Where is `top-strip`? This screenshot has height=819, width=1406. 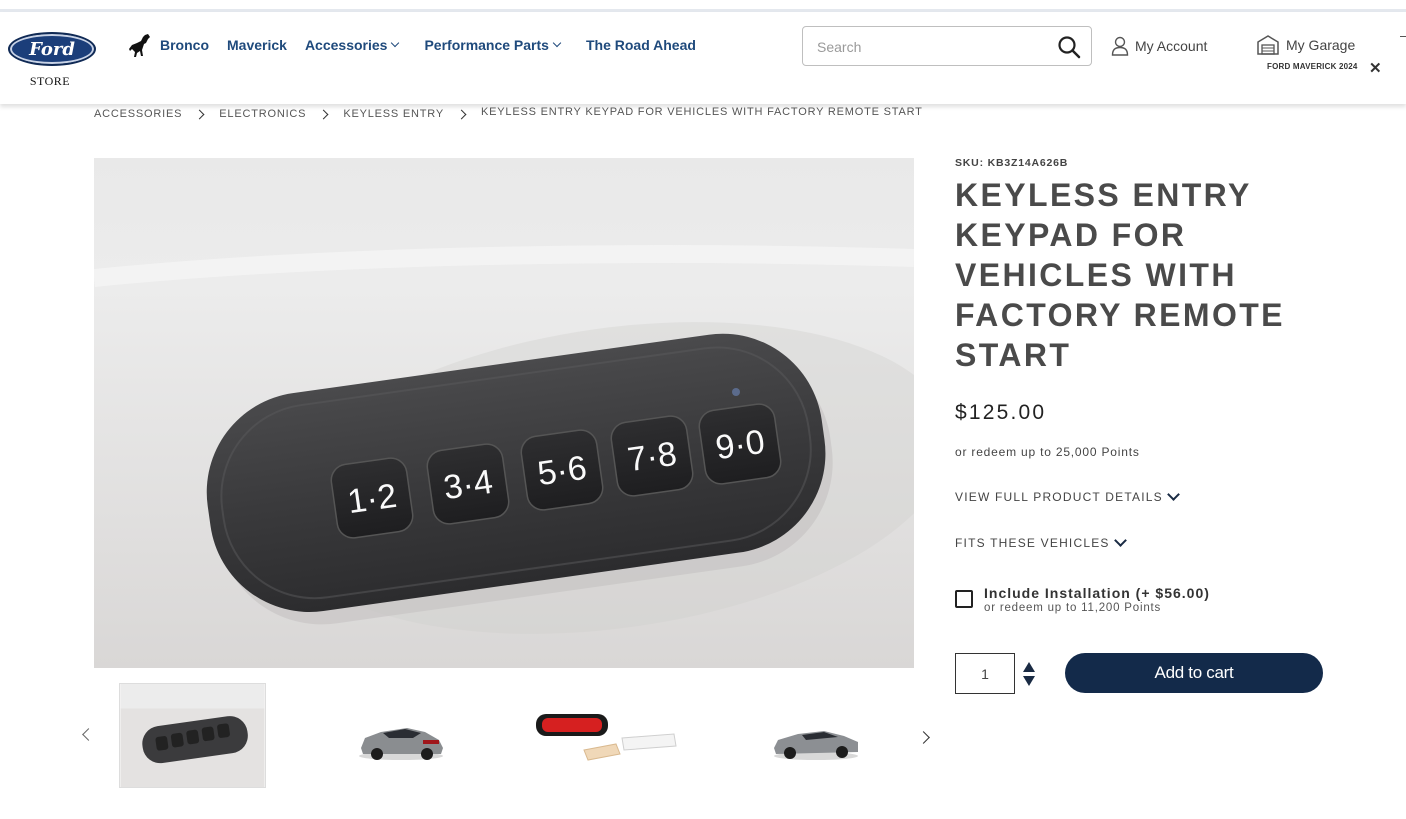 top-strip is located at coordinates (703, 6).